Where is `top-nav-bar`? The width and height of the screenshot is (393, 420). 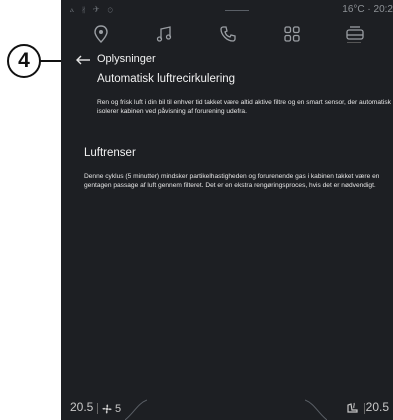 top-nav-bar is located at coordinates (227, 33).